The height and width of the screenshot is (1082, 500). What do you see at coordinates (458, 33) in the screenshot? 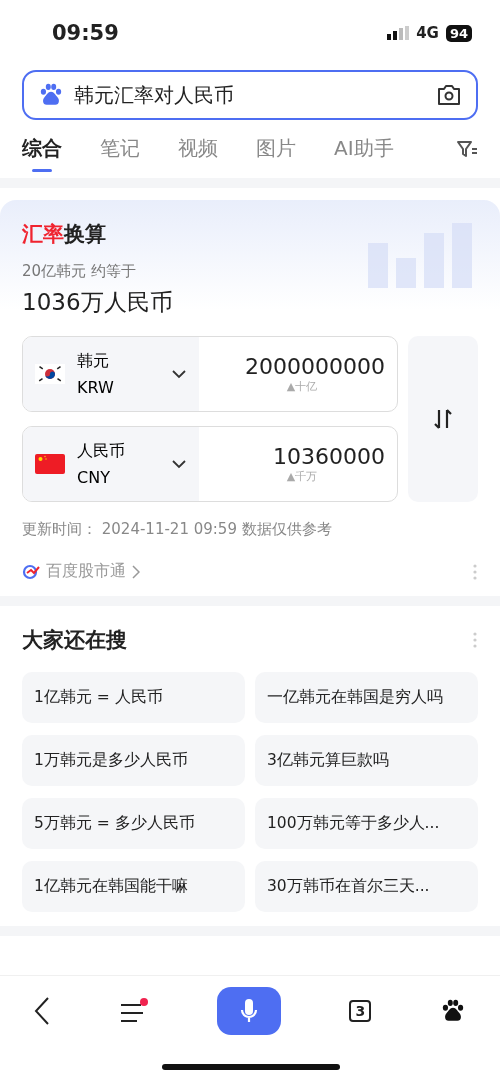
I see `battery-level: 94` at bounding box center [458, 33].